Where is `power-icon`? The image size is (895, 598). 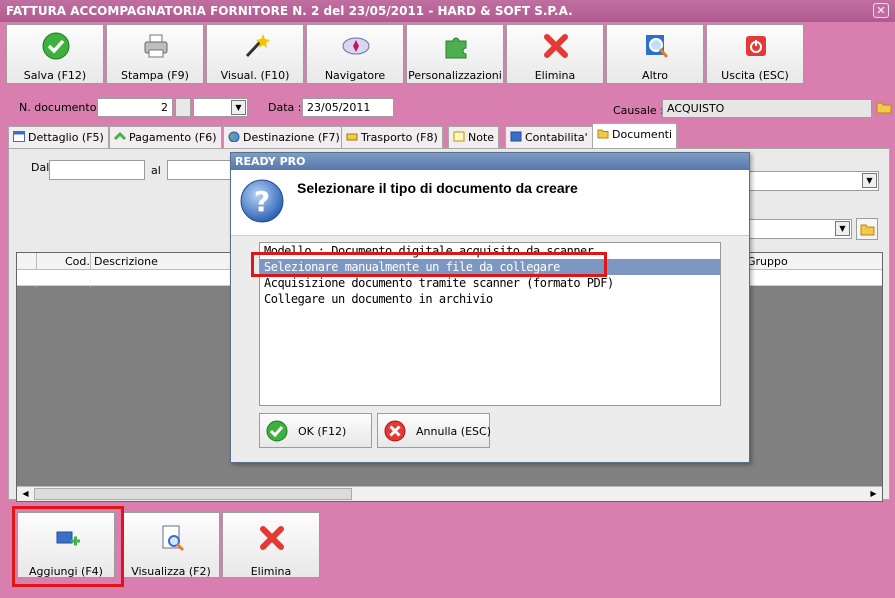 power-icon is located at coordinates (756, 46).